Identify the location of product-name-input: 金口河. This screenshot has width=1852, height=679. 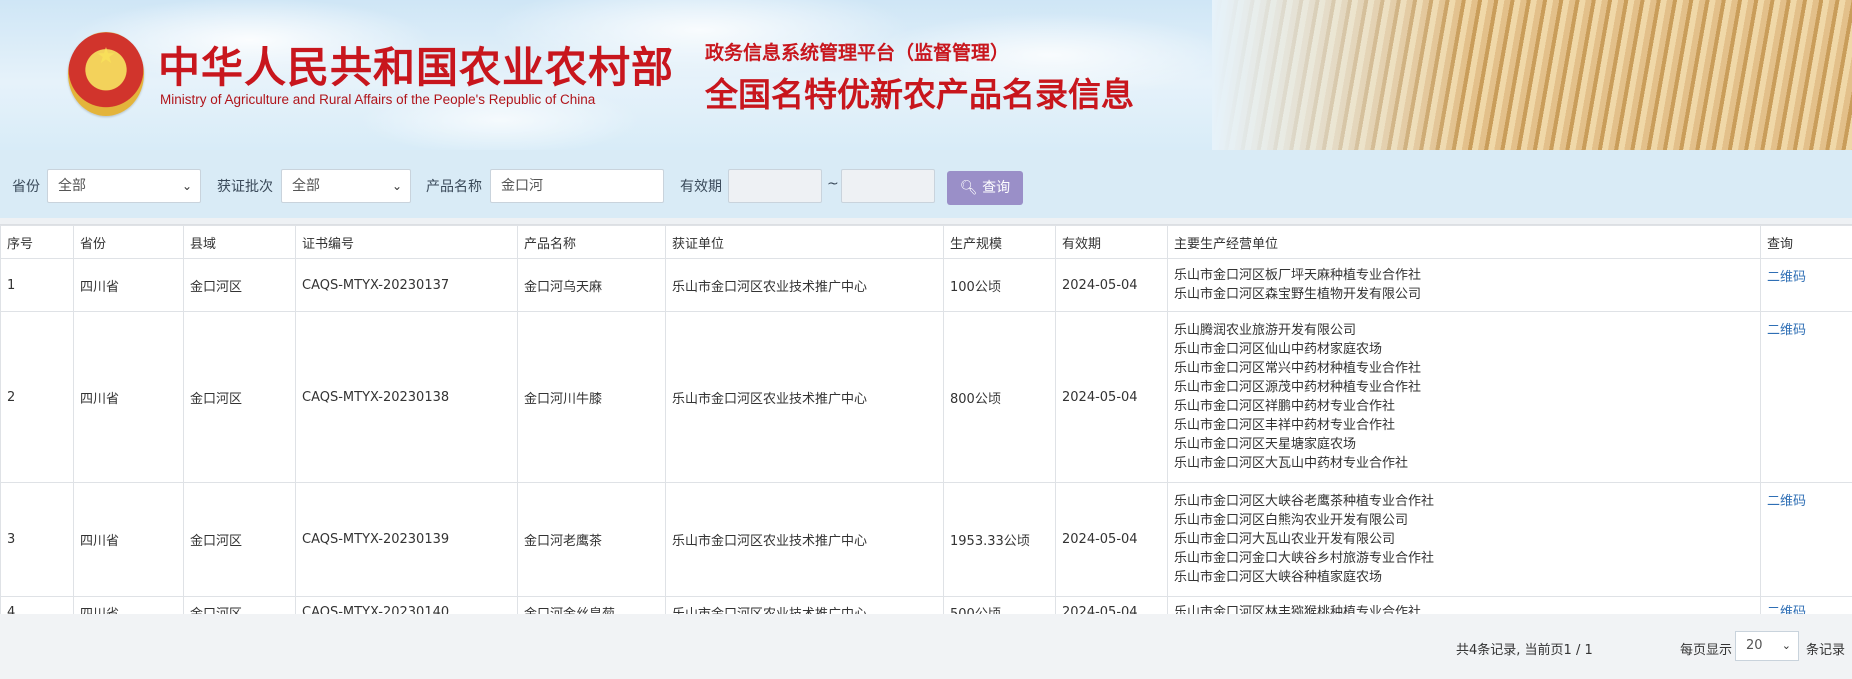
(577, 186).